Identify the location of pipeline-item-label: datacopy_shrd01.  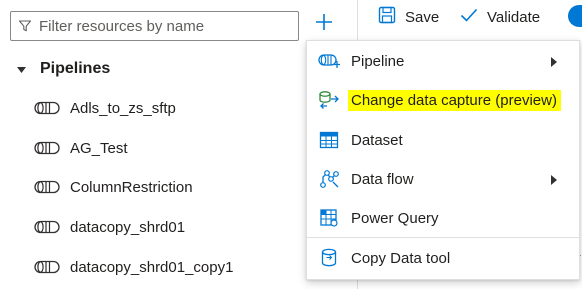
(128, 227).